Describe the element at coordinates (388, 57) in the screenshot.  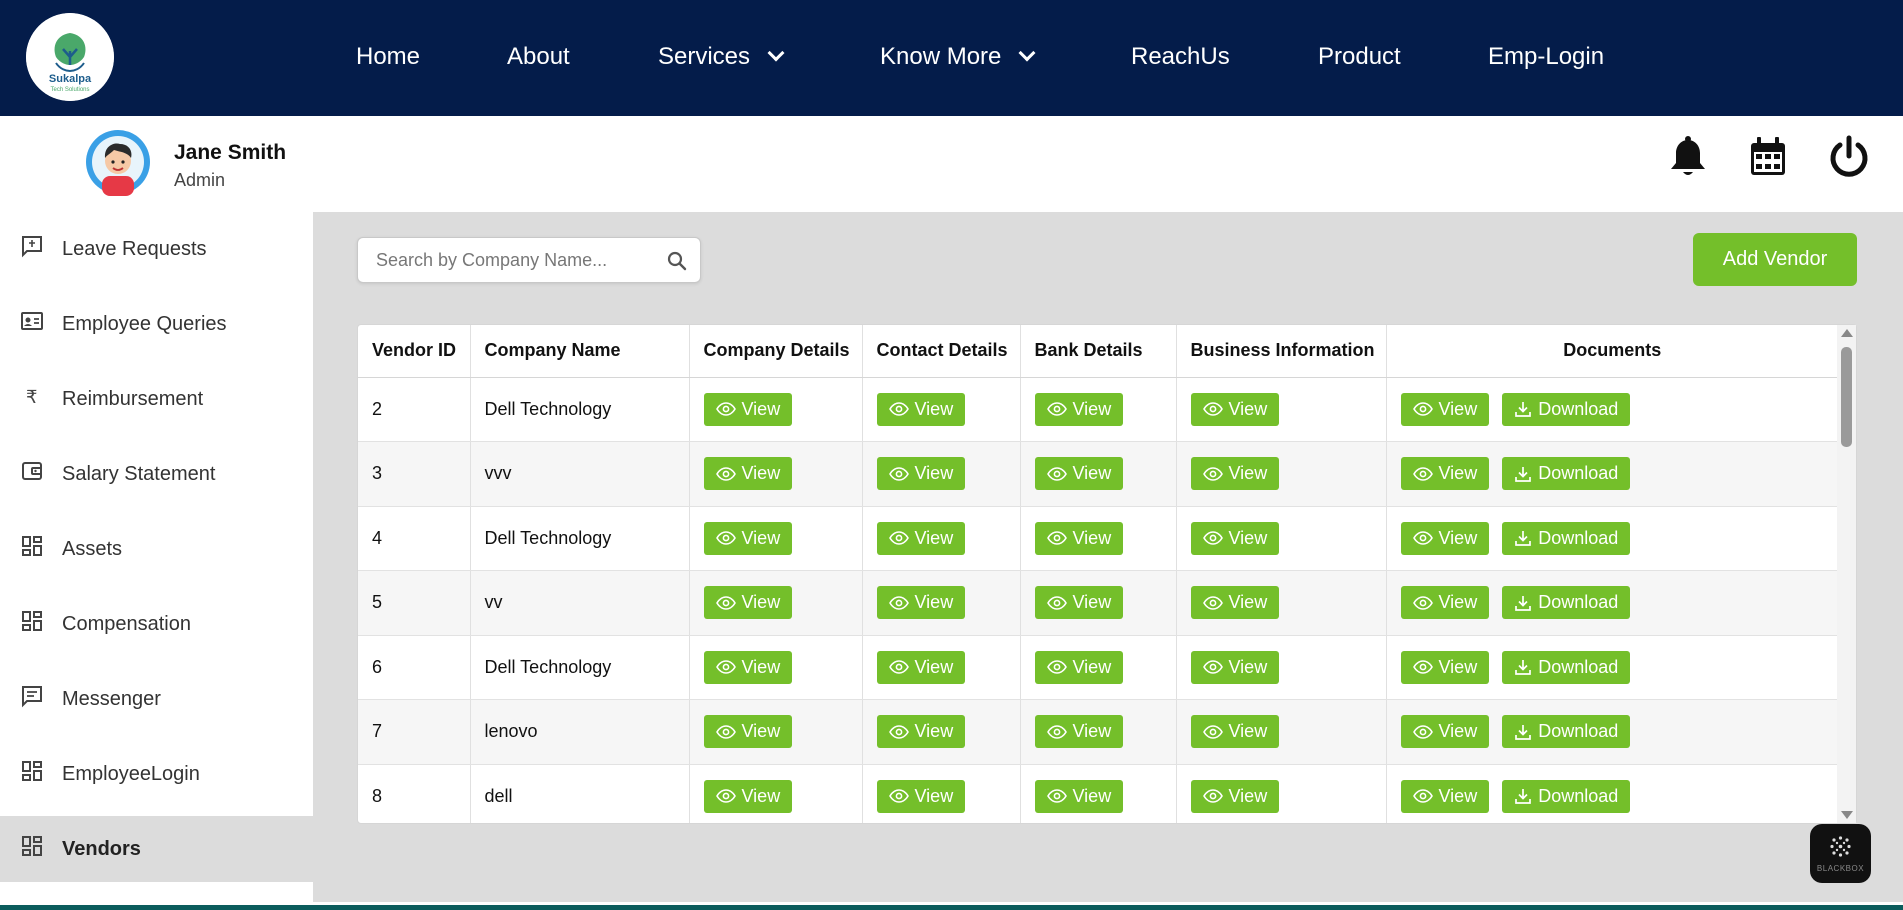
I see `nav-home: Home` at that location.